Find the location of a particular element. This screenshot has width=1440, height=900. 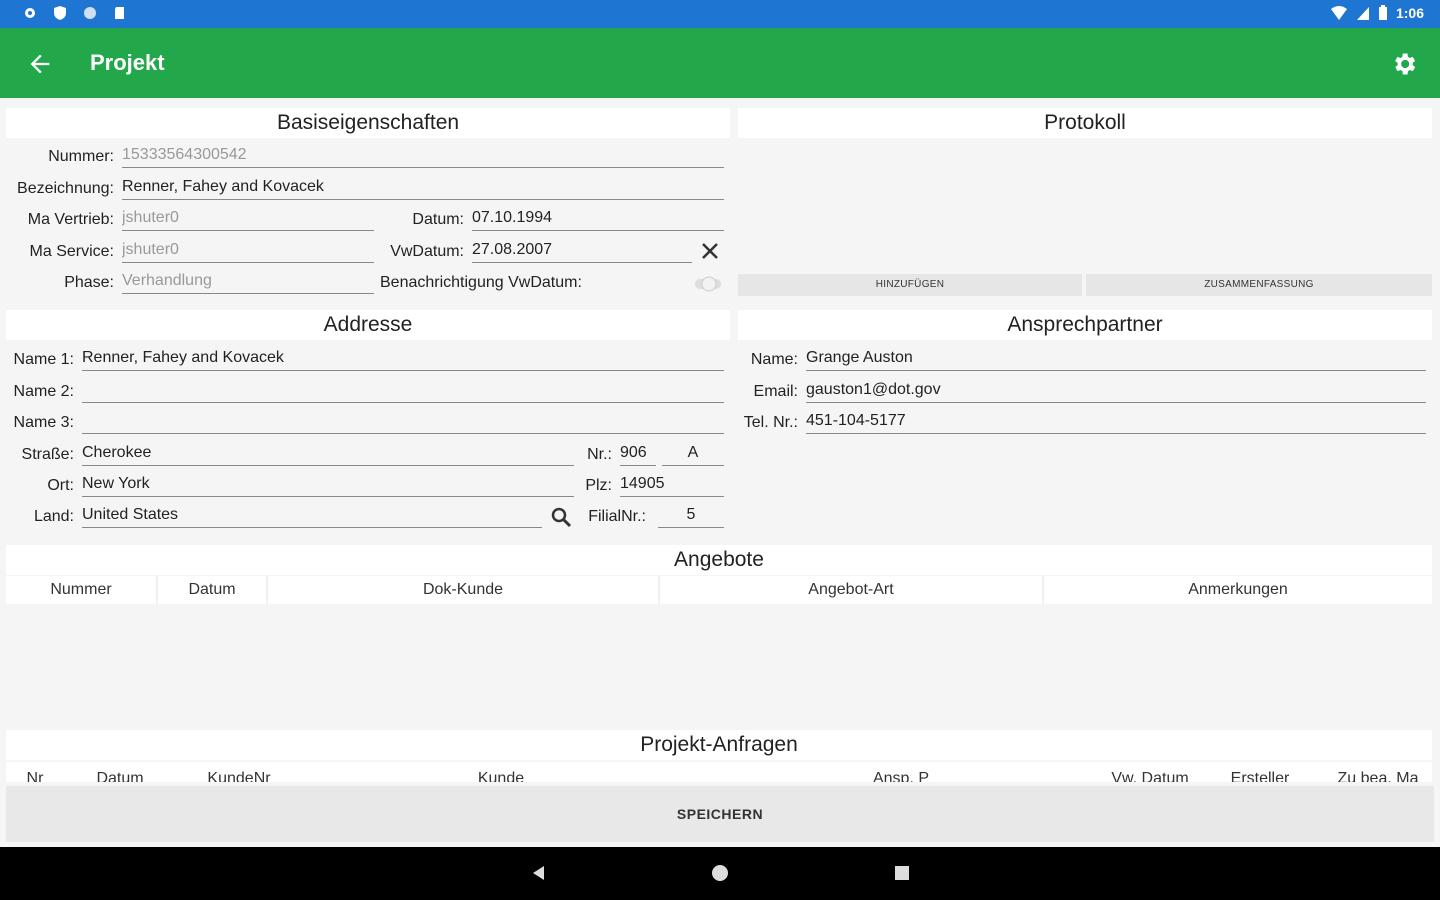

strasse-label: Straße: is located at coordinates (47, 454).